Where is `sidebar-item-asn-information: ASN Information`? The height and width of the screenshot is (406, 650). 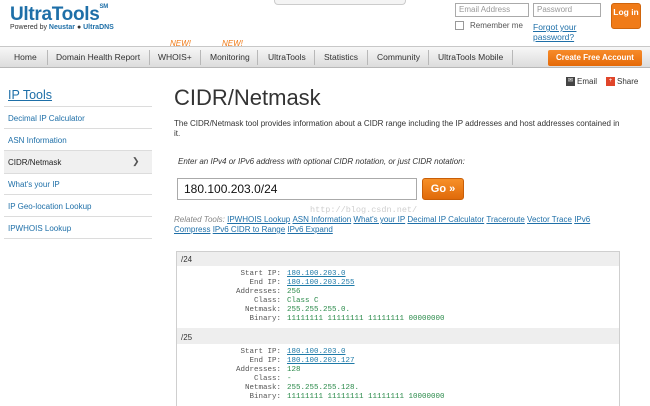
sidebar-item-asn-information: ASN Information is located at coordinates (37, 140).